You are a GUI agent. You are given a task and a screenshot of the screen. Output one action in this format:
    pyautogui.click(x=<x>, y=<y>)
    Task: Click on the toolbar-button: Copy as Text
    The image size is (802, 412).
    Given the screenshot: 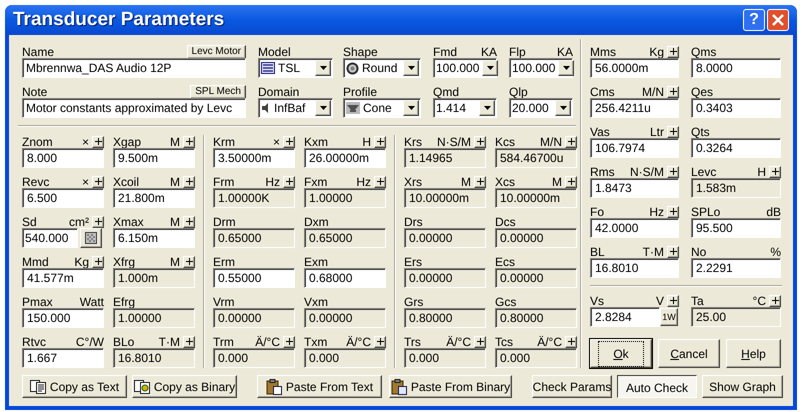 What is the action you would take?
    pyautogui.click(x=74, y=386)
    